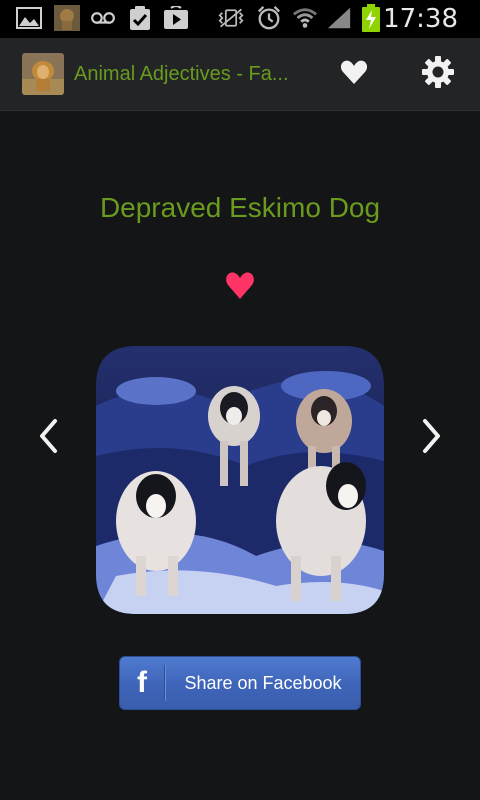 The width and height of the screenshot is (480, 800). Describe the element at coordinates (269, 18) in the screenshot. I see `alarm-icon` at that location.